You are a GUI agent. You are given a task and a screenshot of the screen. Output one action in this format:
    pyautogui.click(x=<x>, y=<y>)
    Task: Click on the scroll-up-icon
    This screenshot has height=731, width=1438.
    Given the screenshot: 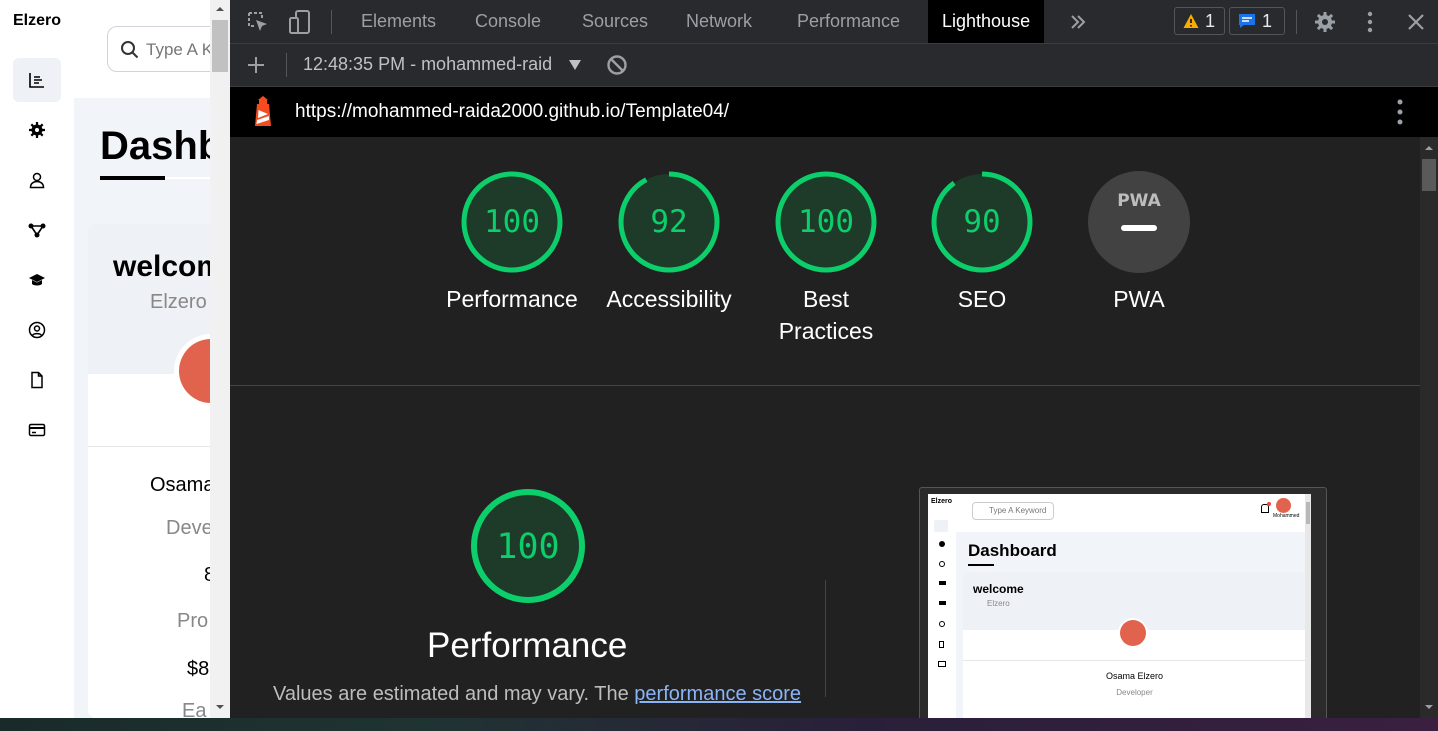 What is the action you would take?
    pyautogui.click(x=220, y=9)
    